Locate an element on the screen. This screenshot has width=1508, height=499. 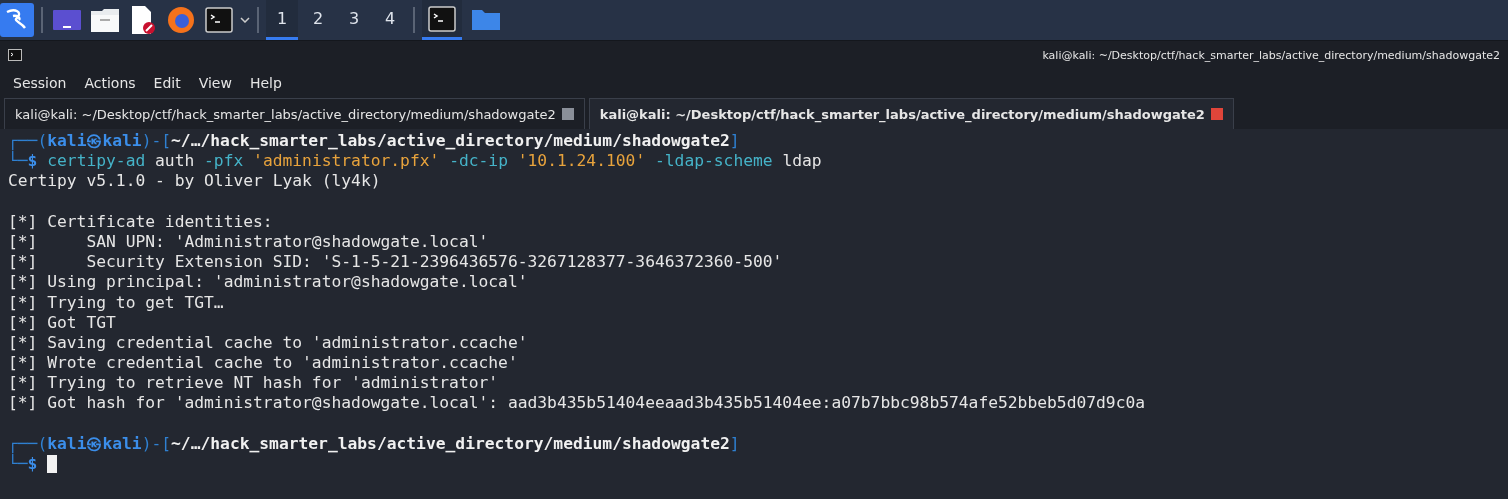
menu-item: Session is located at coordinates (40, 83).